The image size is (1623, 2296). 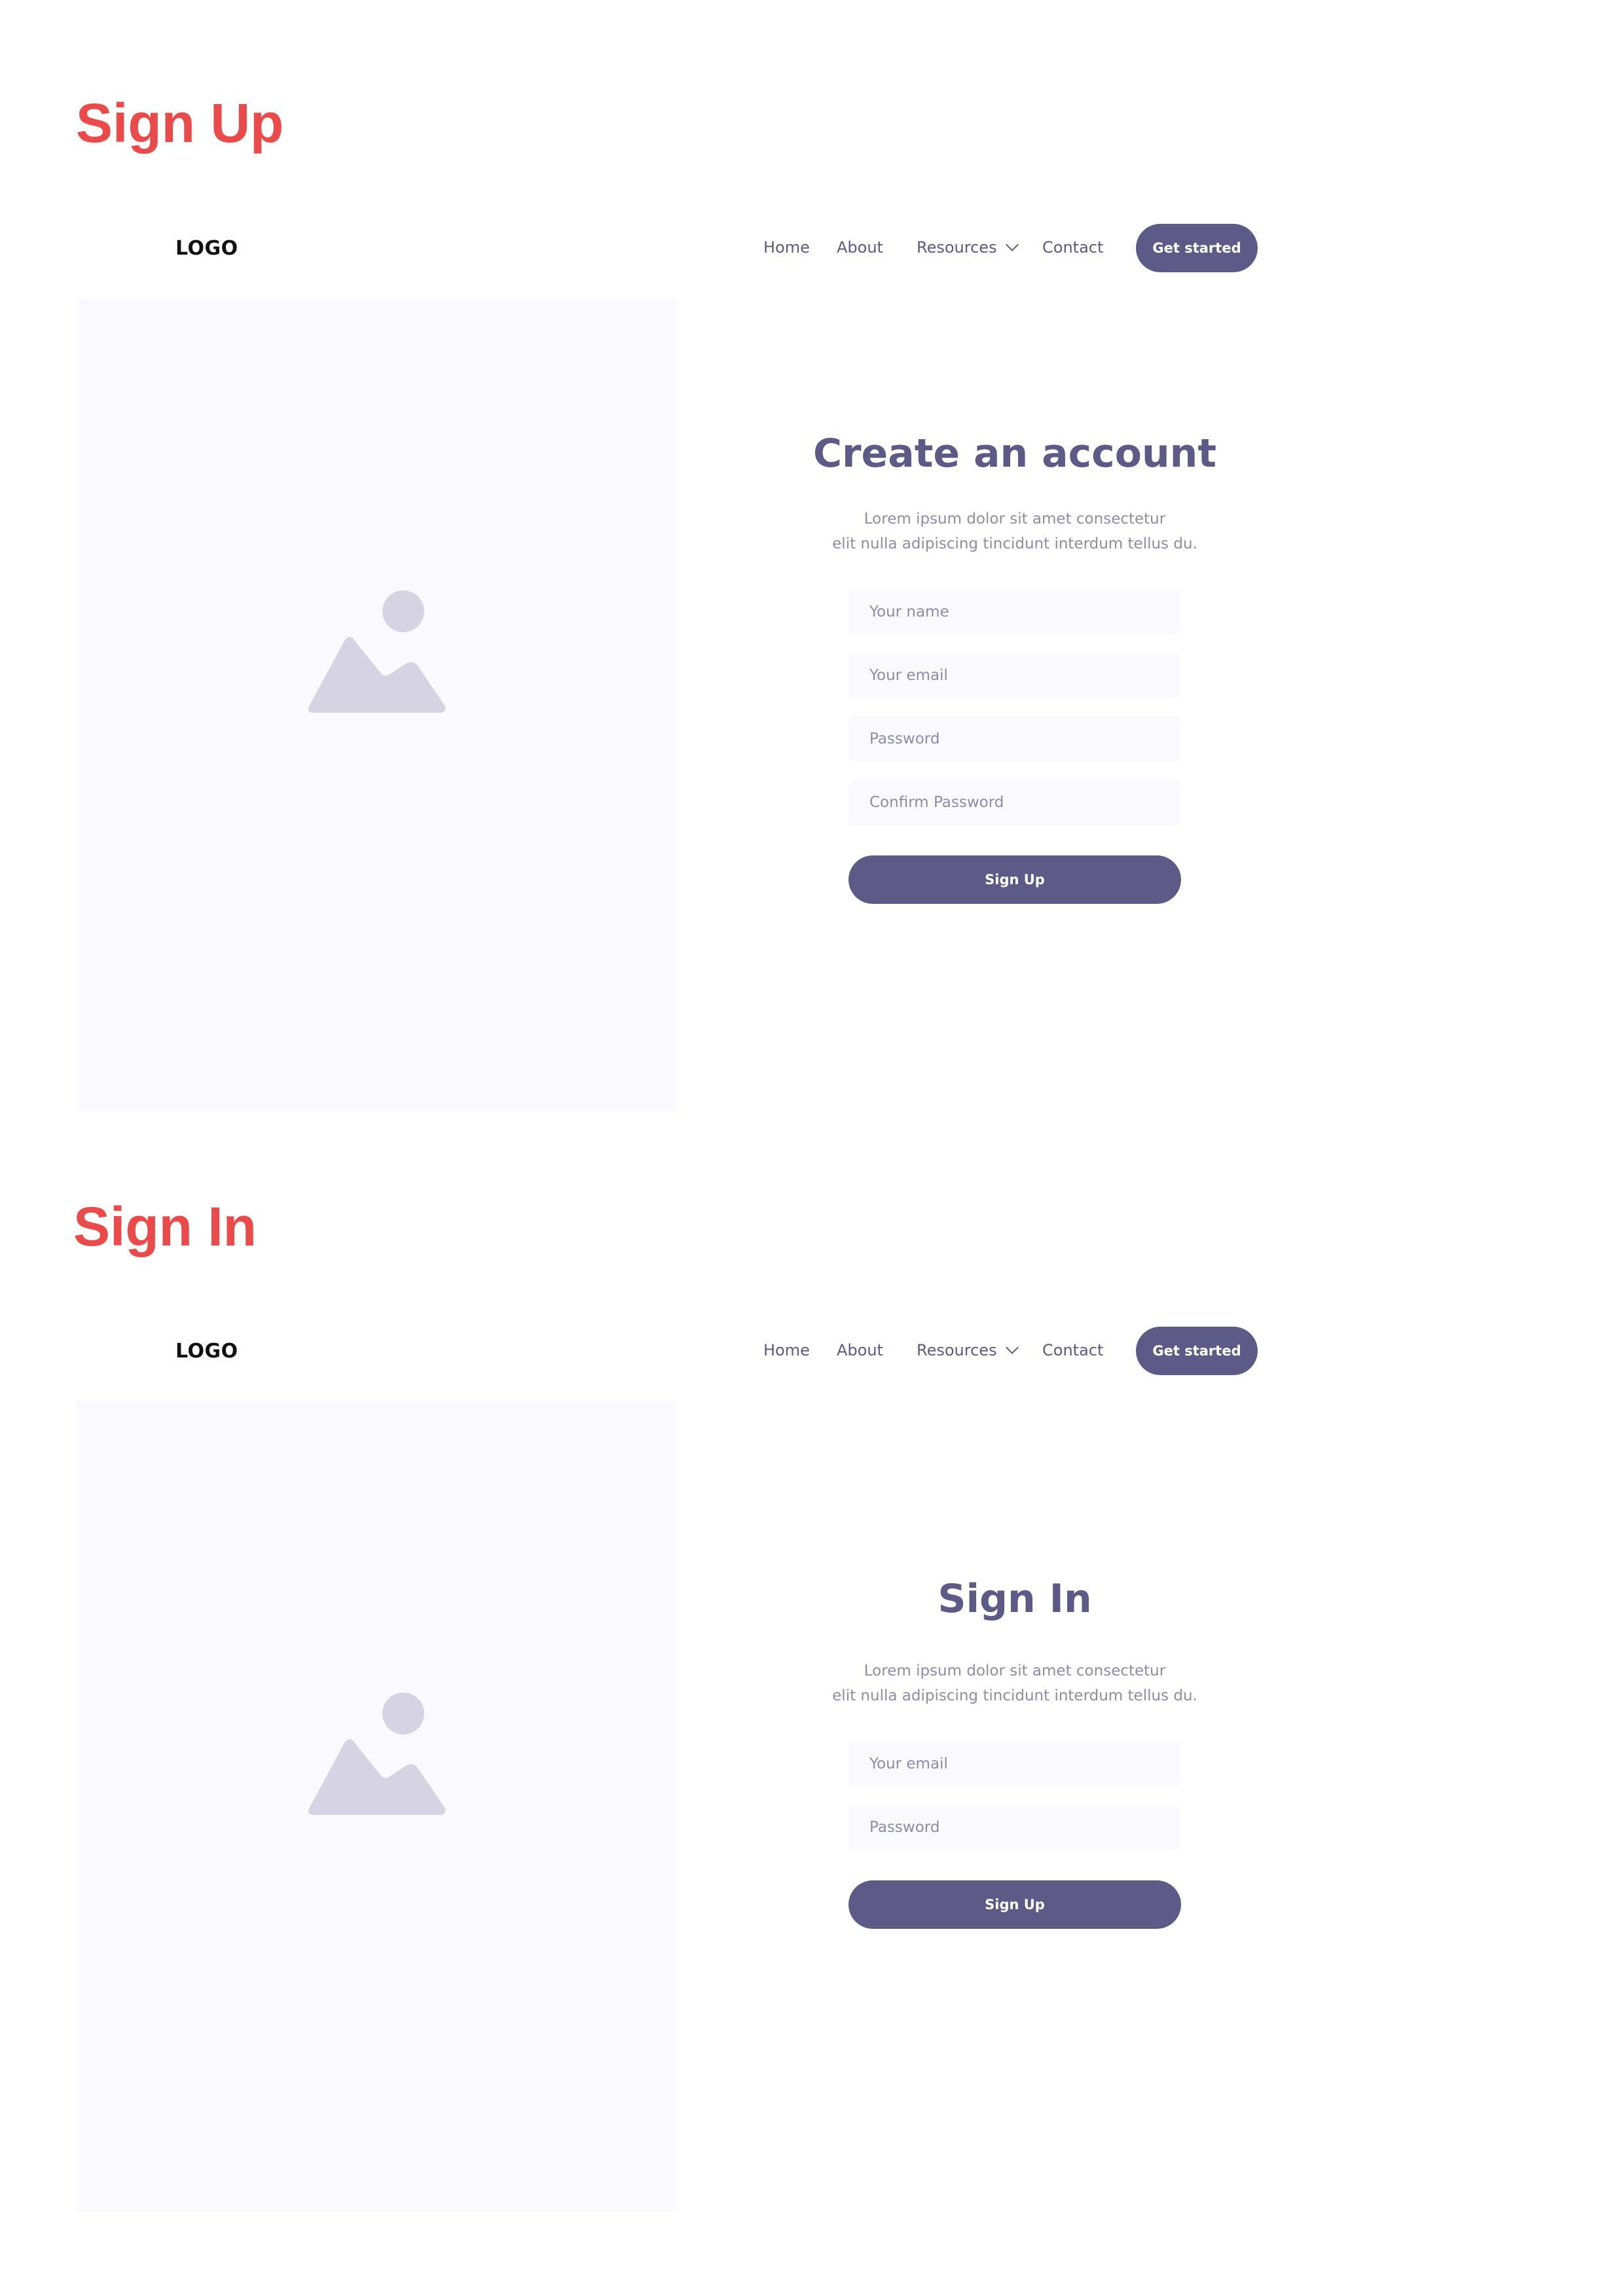 I want to click on signin-section-heading: Sign In, so click(x=165, y=1226).